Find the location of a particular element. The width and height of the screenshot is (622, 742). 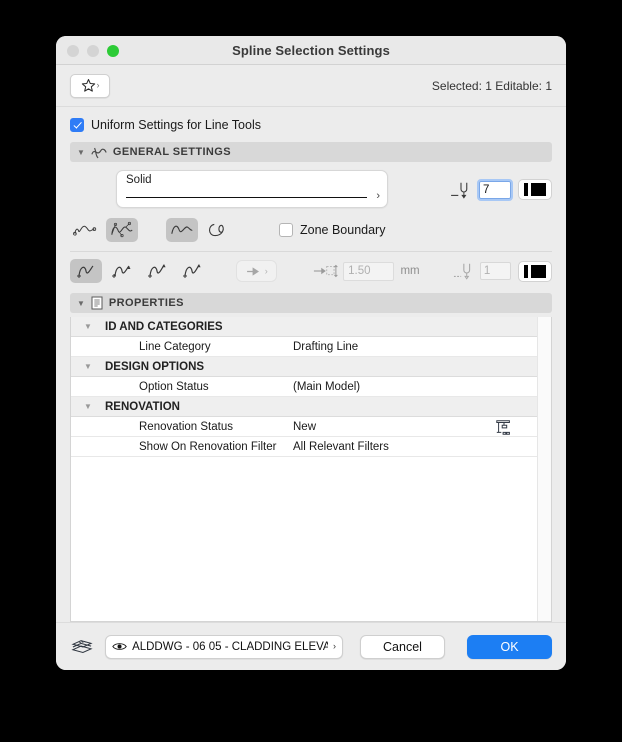

property-value: Drafting Line is located at coordinates (325, 347).